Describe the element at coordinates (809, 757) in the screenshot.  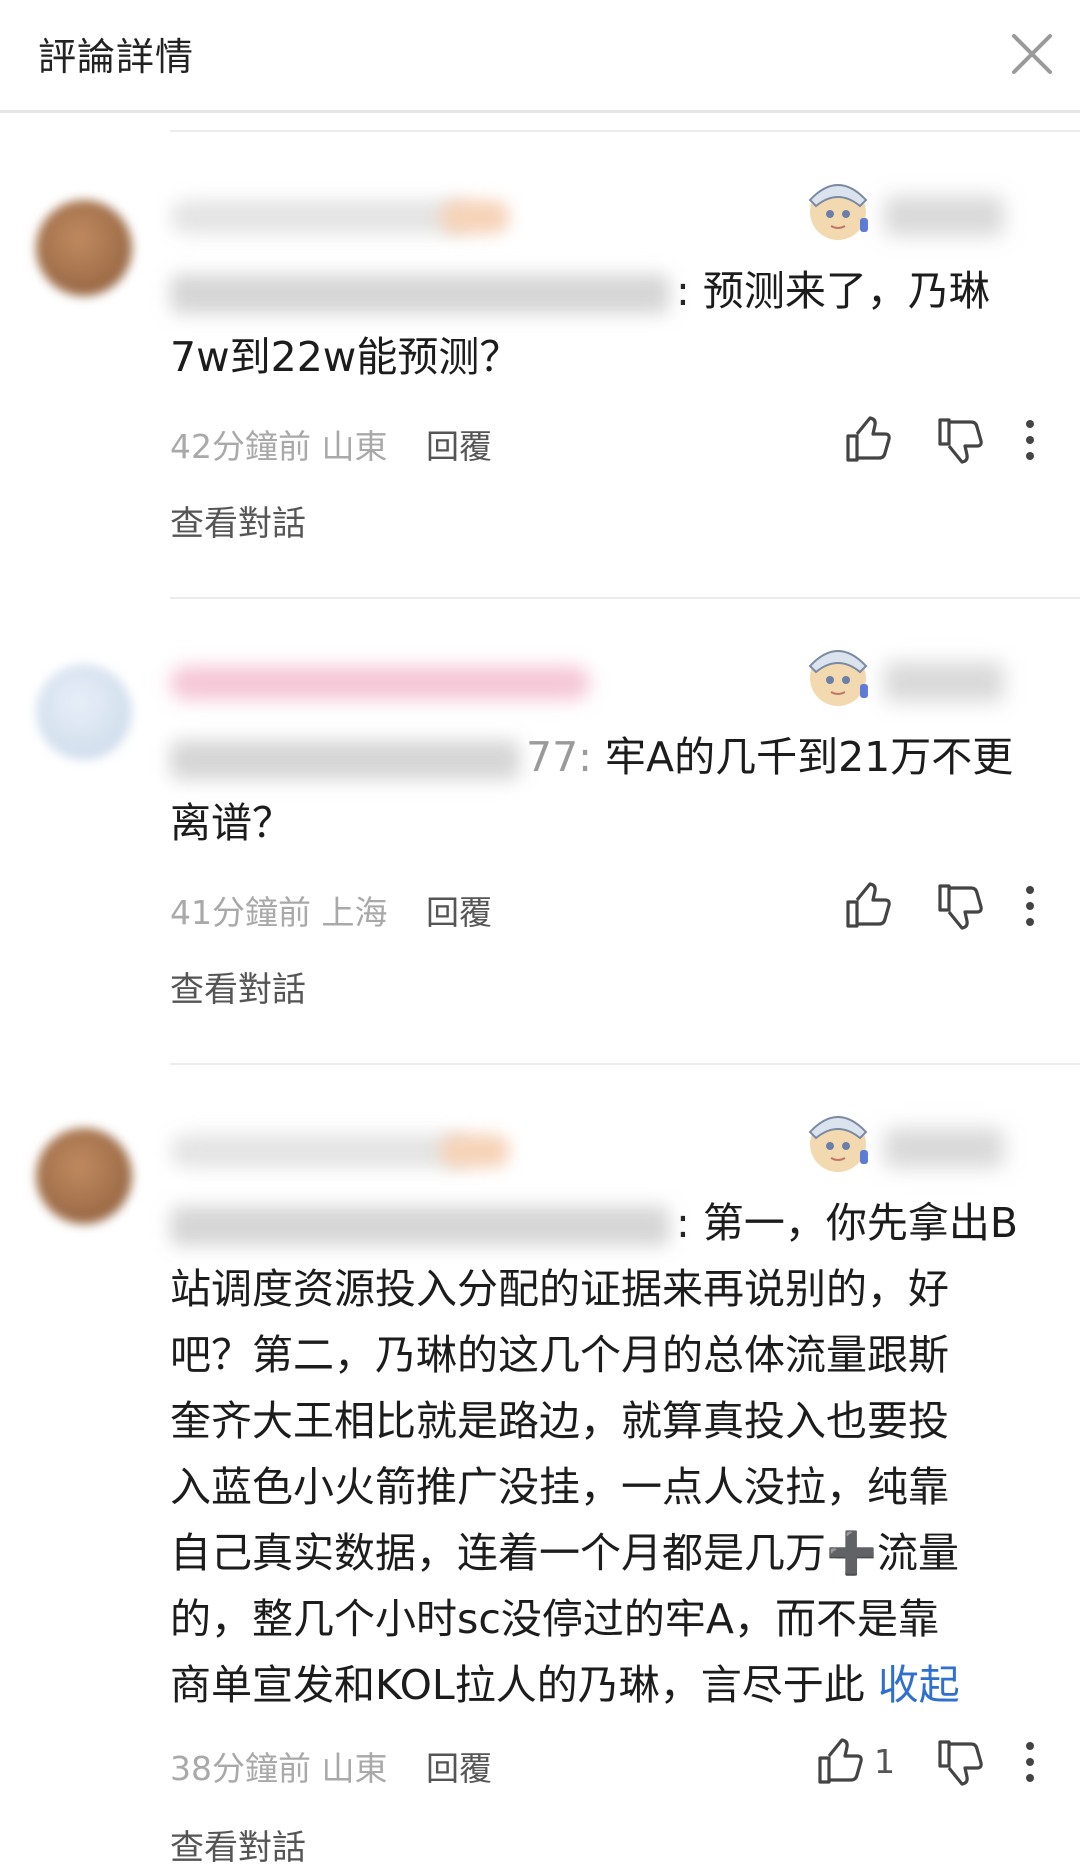
I see `comment-text-line: 牢A的几千到21万不更` at that location.